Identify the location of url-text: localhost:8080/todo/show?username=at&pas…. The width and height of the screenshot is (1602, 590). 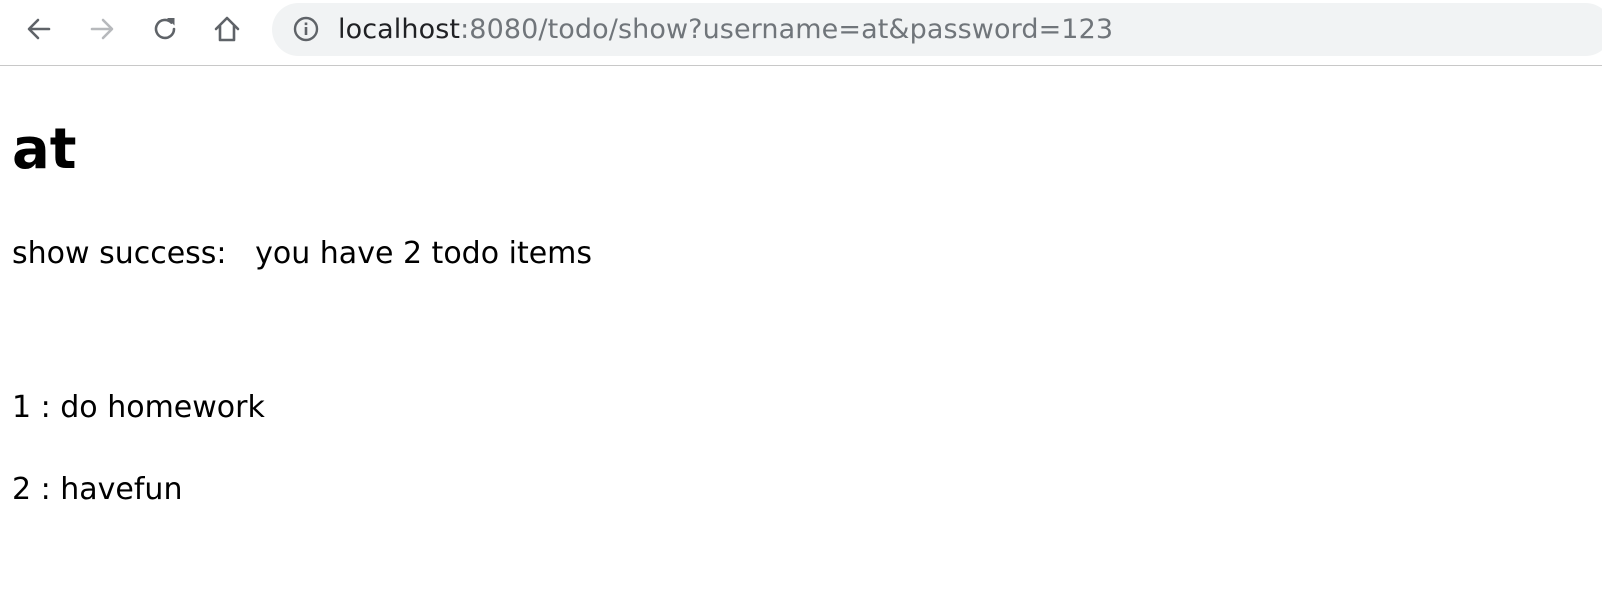
(725, 29).